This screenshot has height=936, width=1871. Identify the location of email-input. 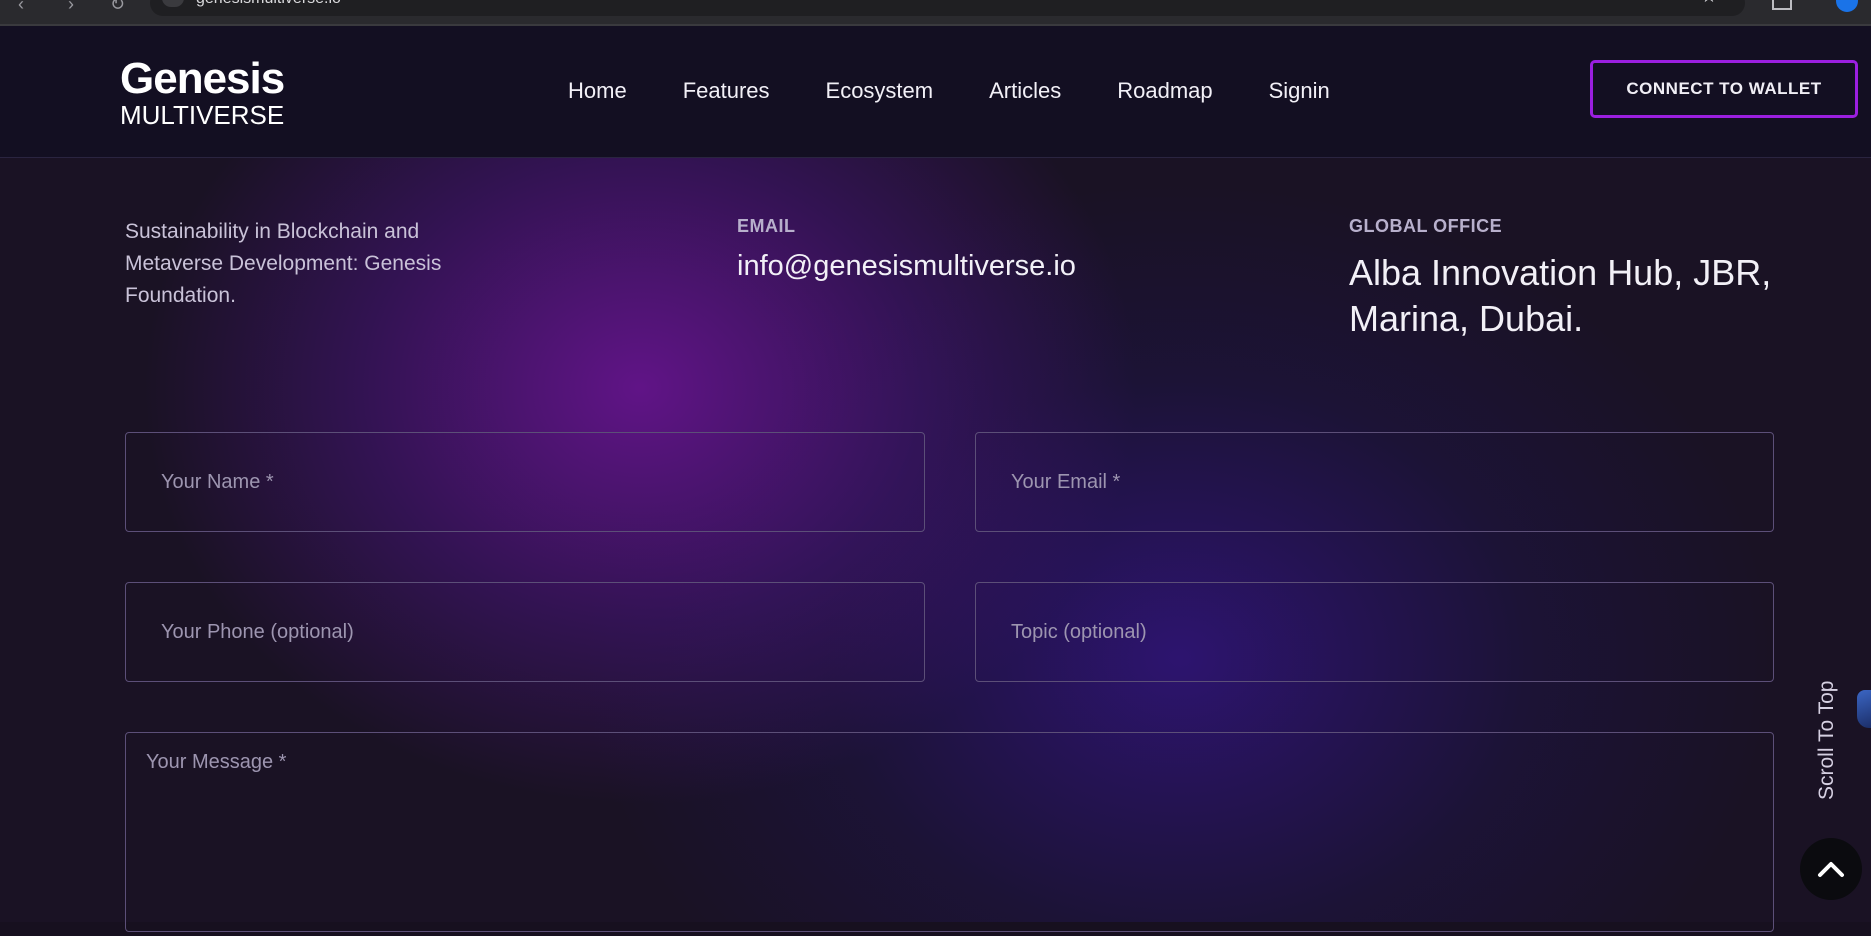
(1374, 482).